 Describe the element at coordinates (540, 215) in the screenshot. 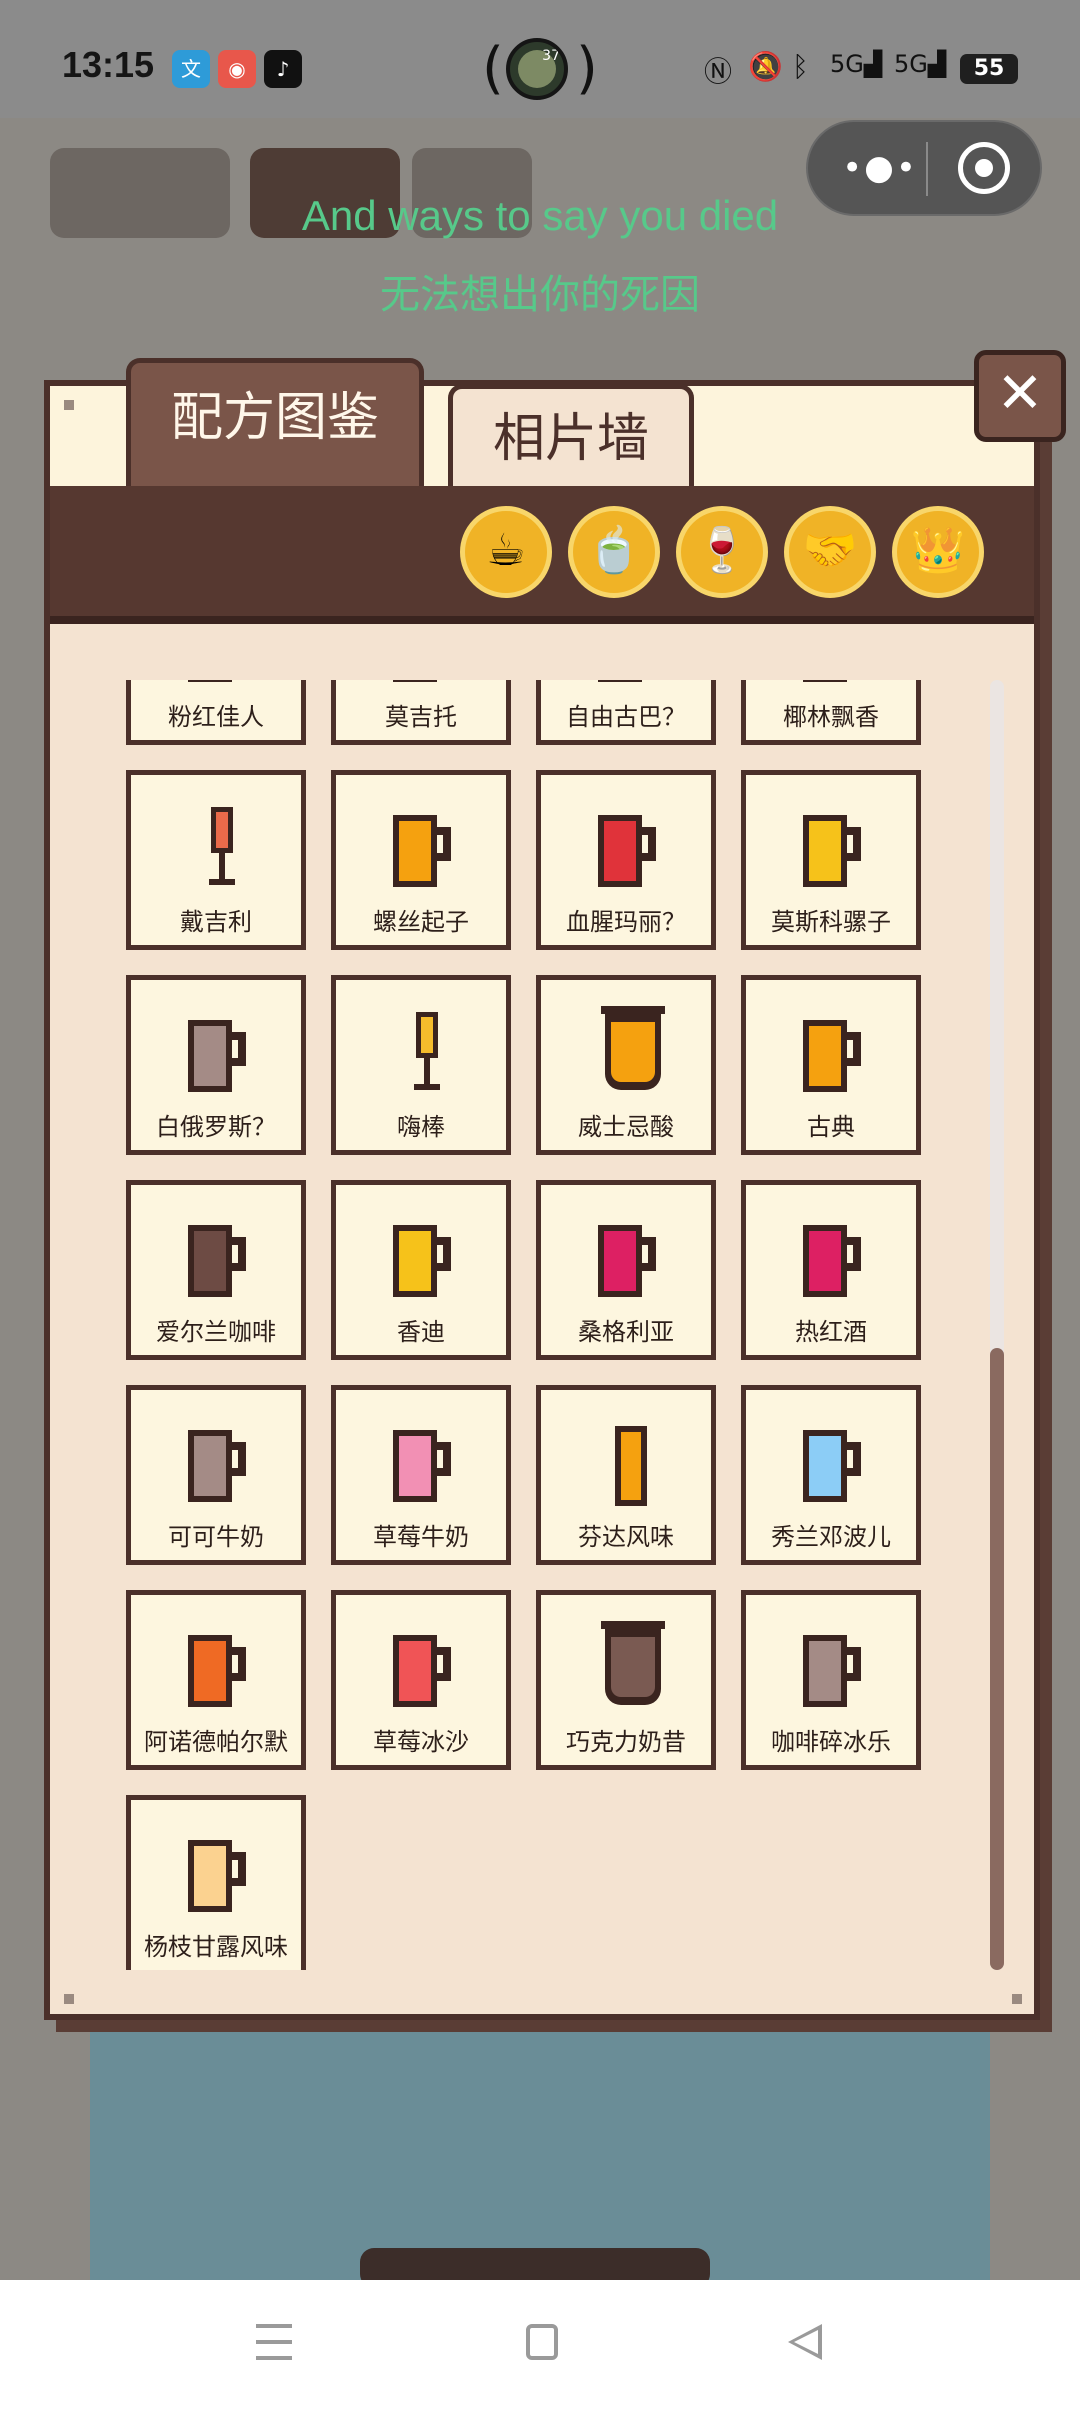

I see `subtitle-english: And ways to say you died` at that location.